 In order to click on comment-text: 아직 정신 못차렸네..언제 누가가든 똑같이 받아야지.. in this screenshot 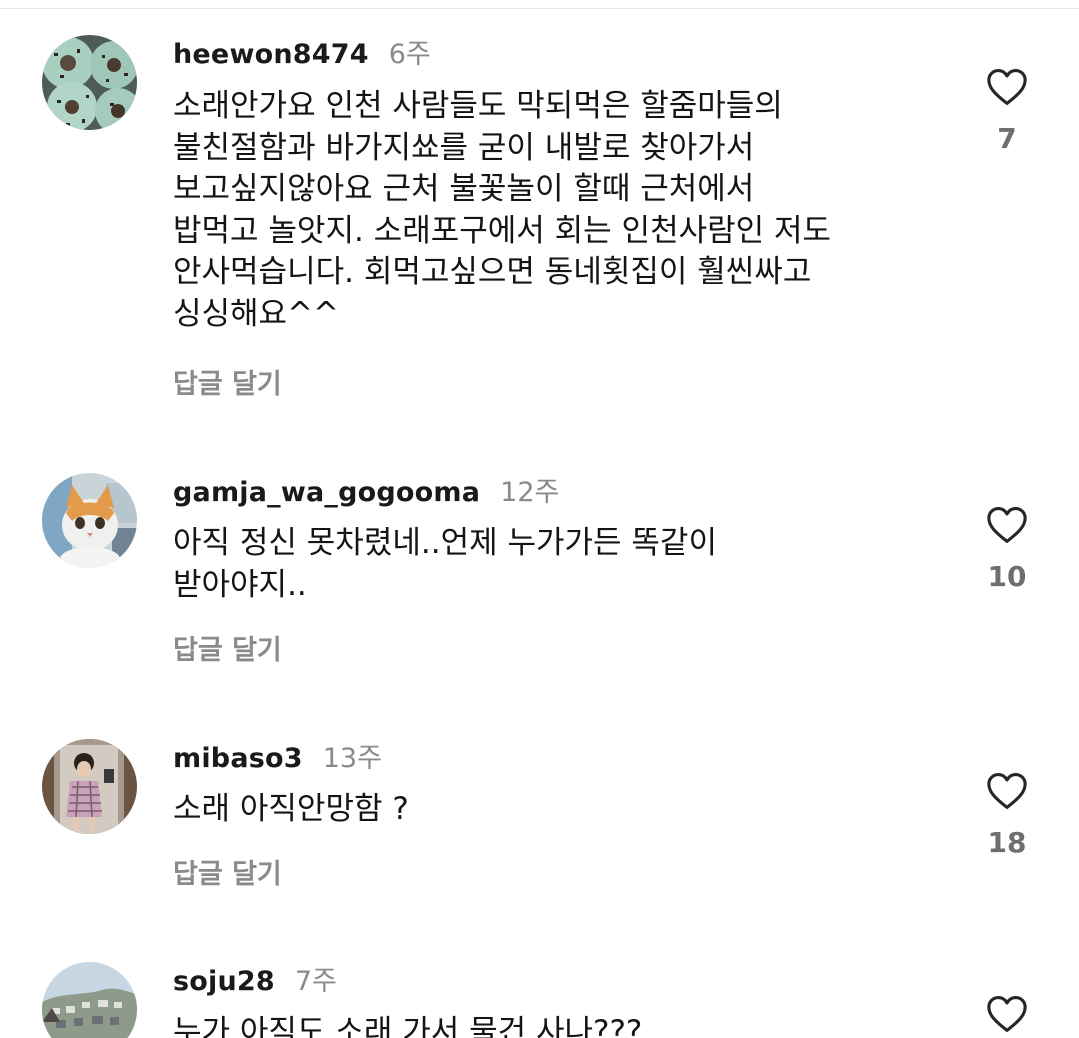, I will do `click(445, 564)`.